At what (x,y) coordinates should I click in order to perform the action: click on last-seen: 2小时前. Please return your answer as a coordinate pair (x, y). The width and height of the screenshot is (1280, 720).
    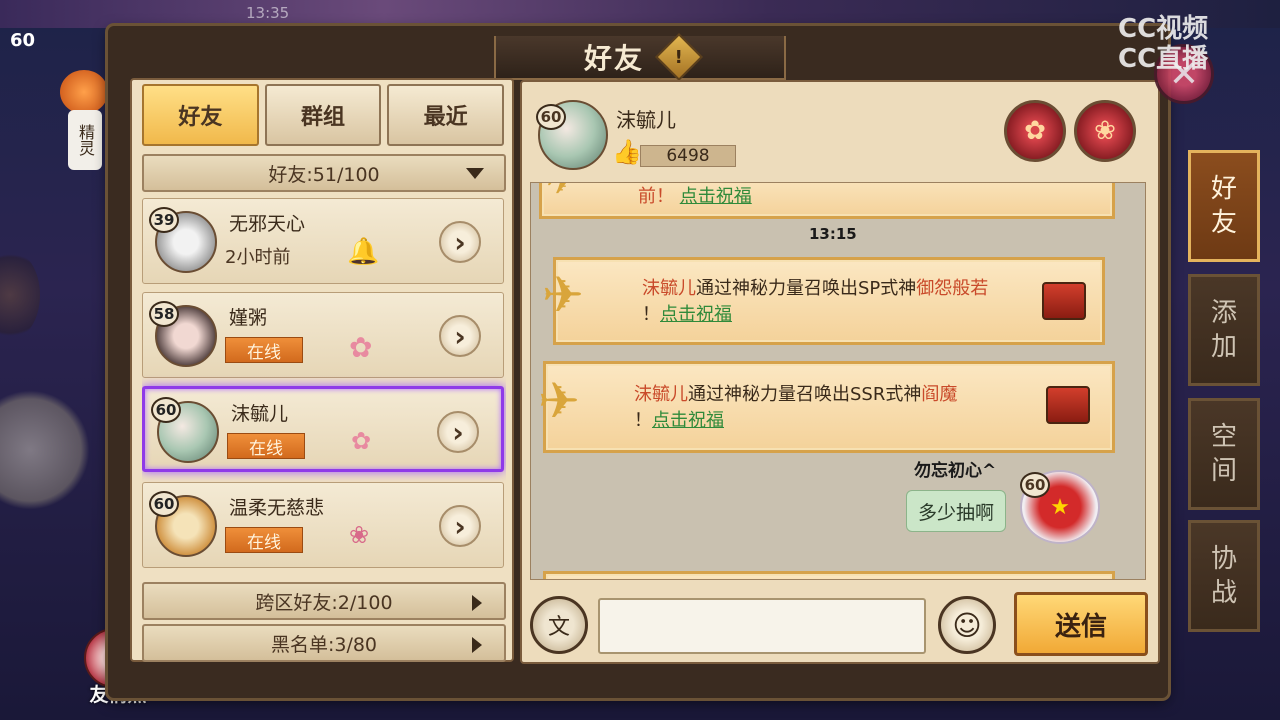
    Looking at the image, I should click on (258, 257).